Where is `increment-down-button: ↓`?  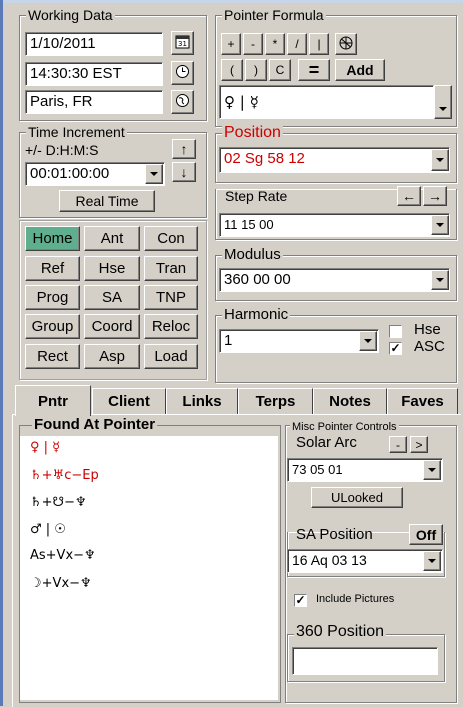
increment-down-button: ↓ is located at coordinates (184, 172).